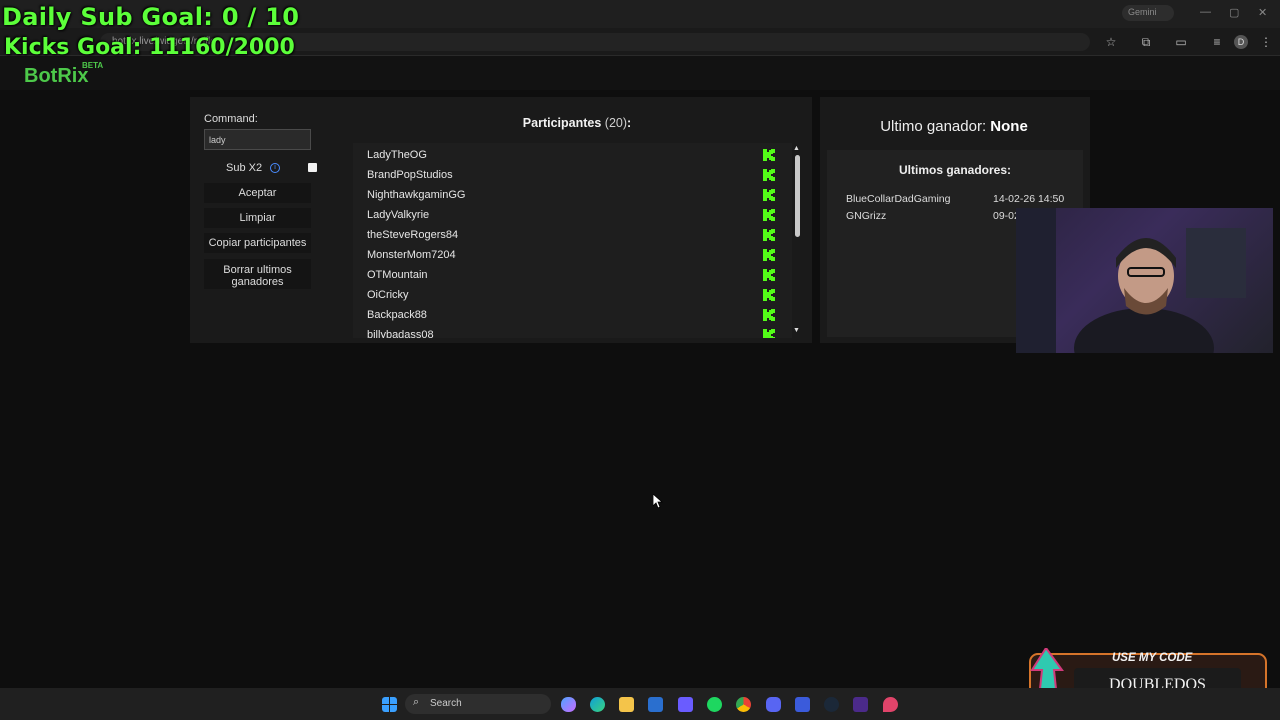 This screenshot has height=720, width=1280. What do you see at coordinates (860, 704) in the screenshot?
I see `nzxt-icon` at bounding box center [860, 704].